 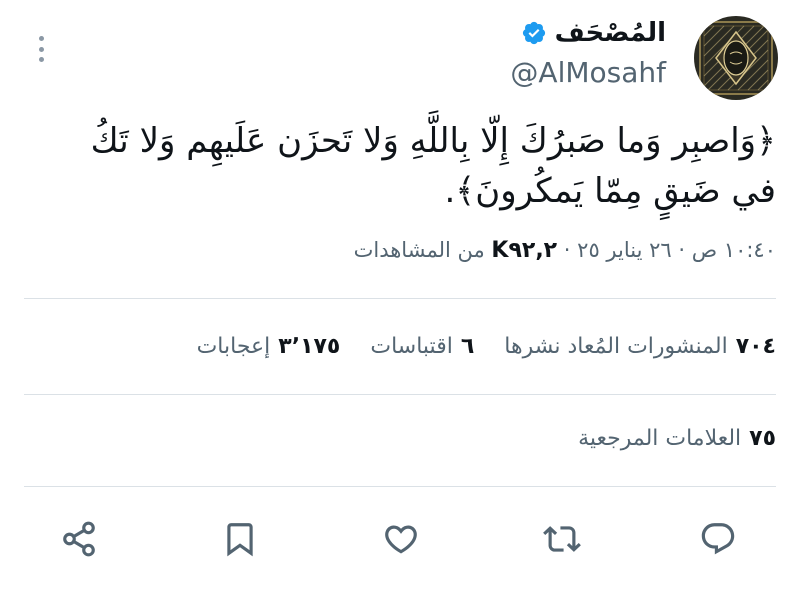 I want to click on like-button, so click(x=401, y=539).